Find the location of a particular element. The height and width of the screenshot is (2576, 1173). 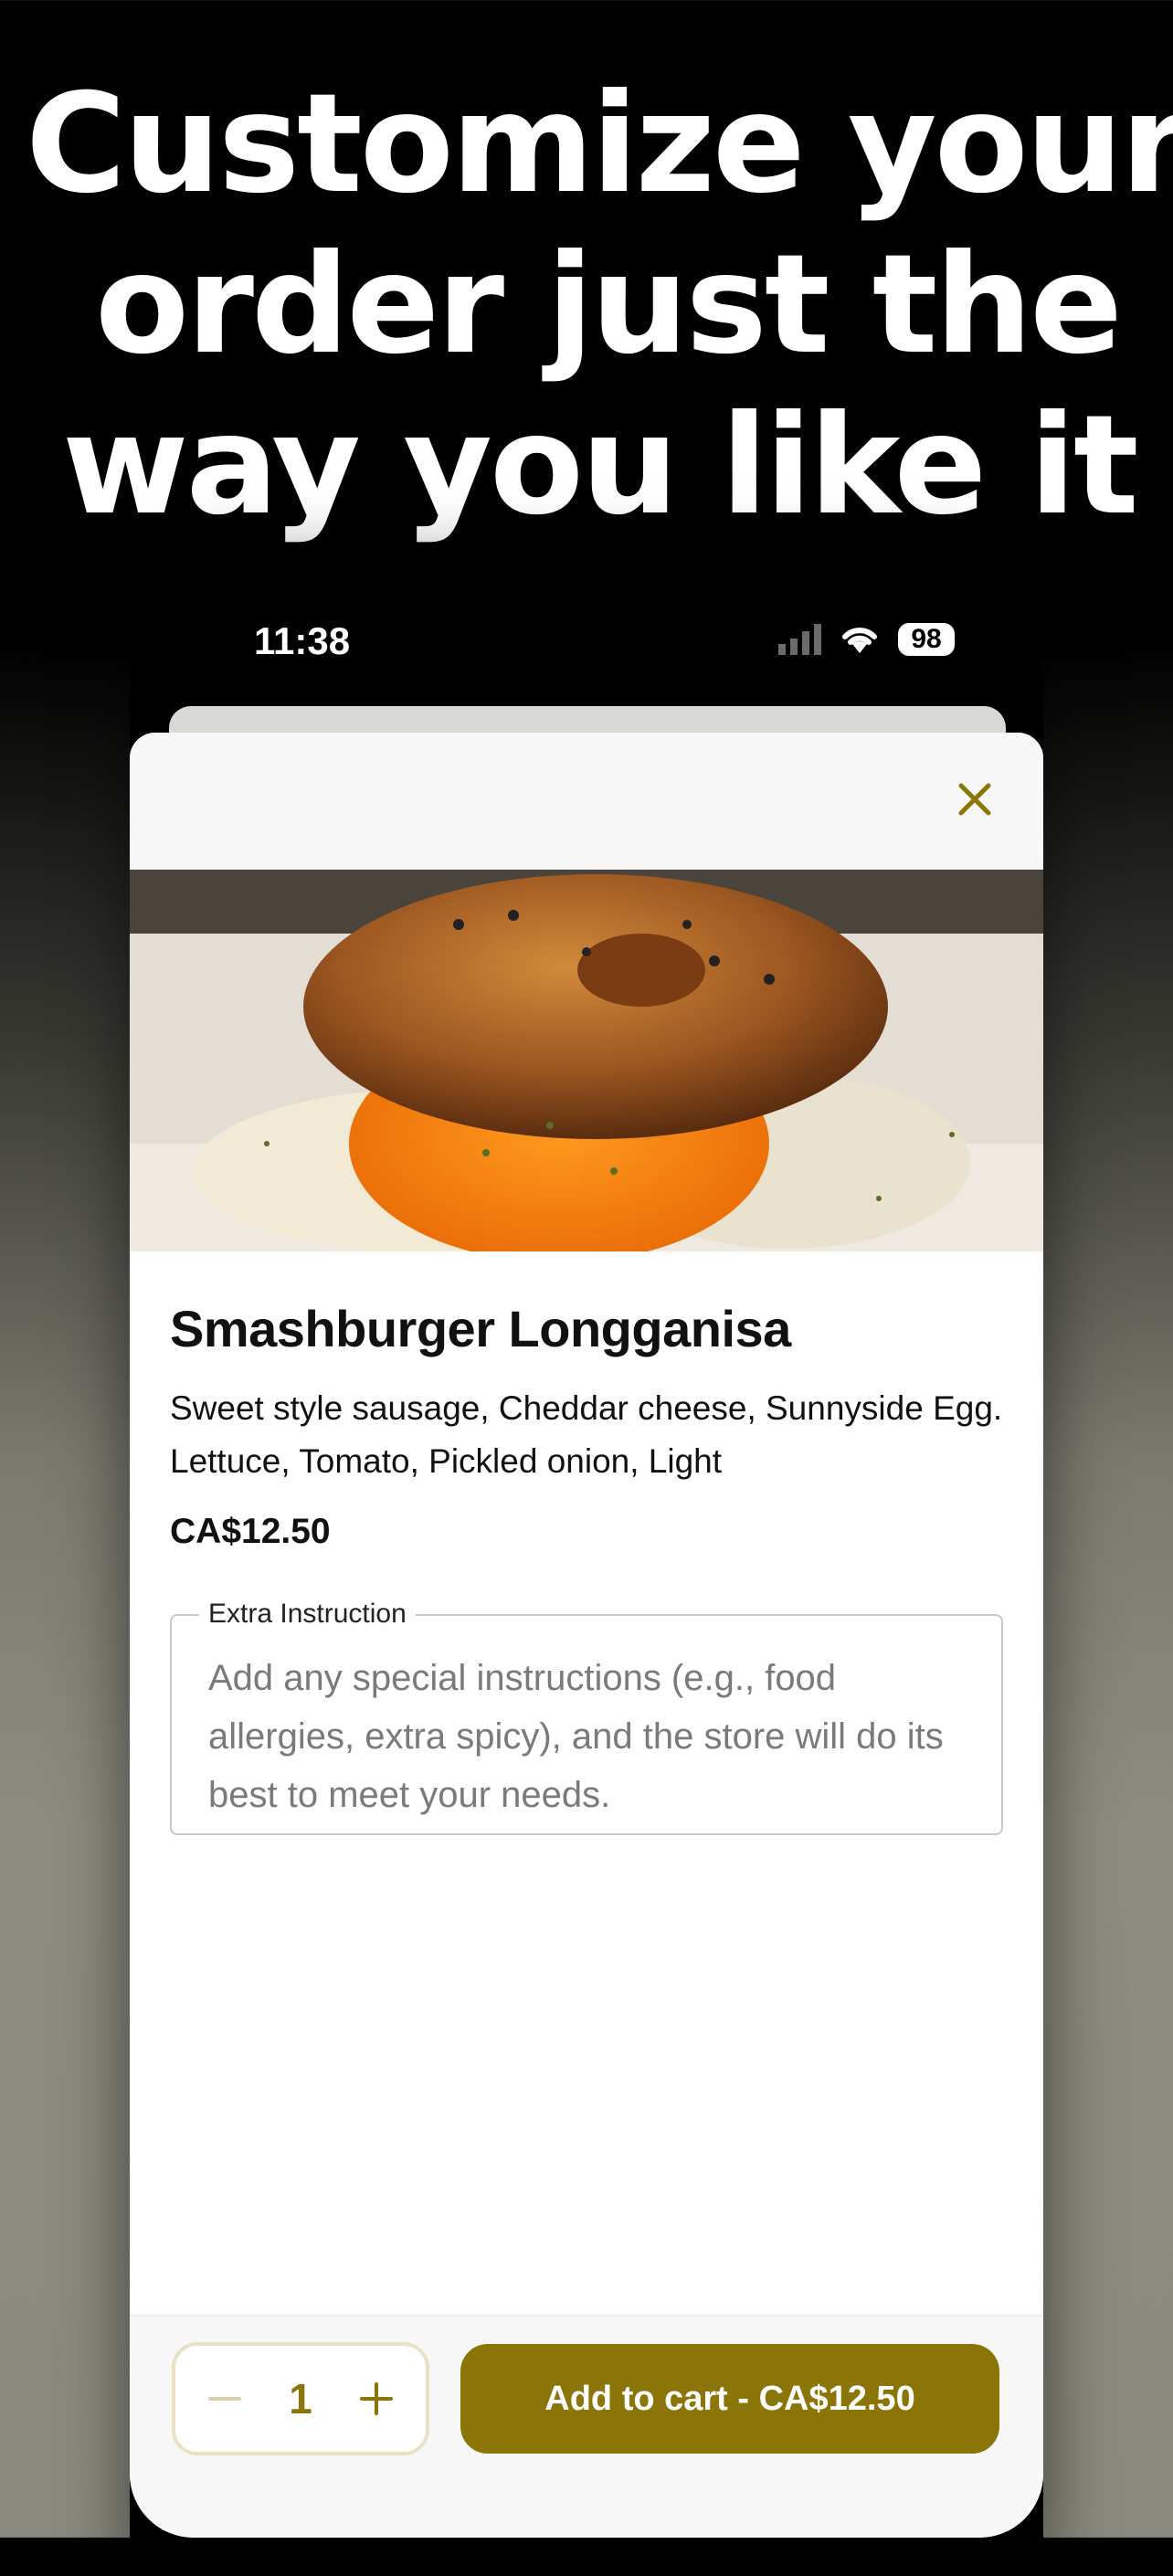

quantity-stepper: 1 is located at coordinates (300, 2398).